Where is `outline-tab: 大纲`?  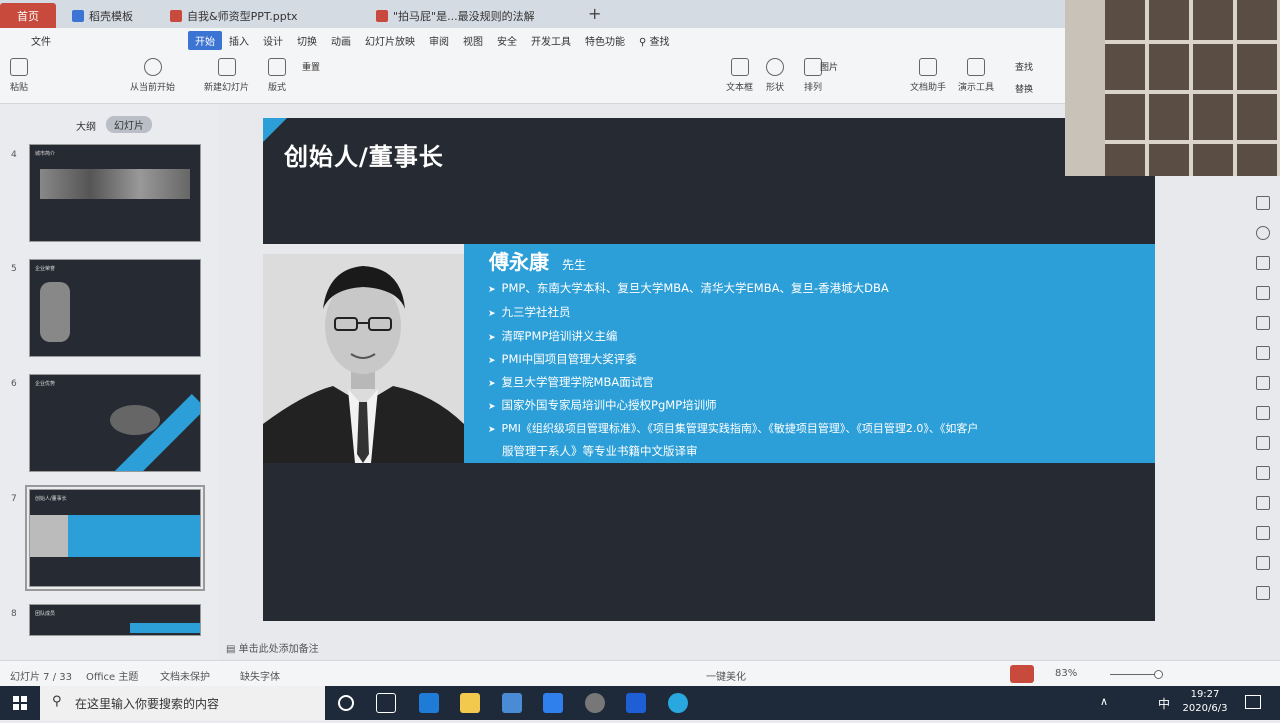
outline-tab: 大纲 is located at coordinates (86, 125).